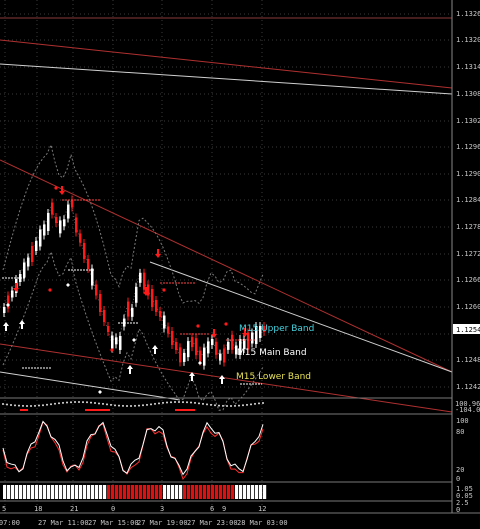  I want to click on stochastic-tick: 20, so click(460, 470).